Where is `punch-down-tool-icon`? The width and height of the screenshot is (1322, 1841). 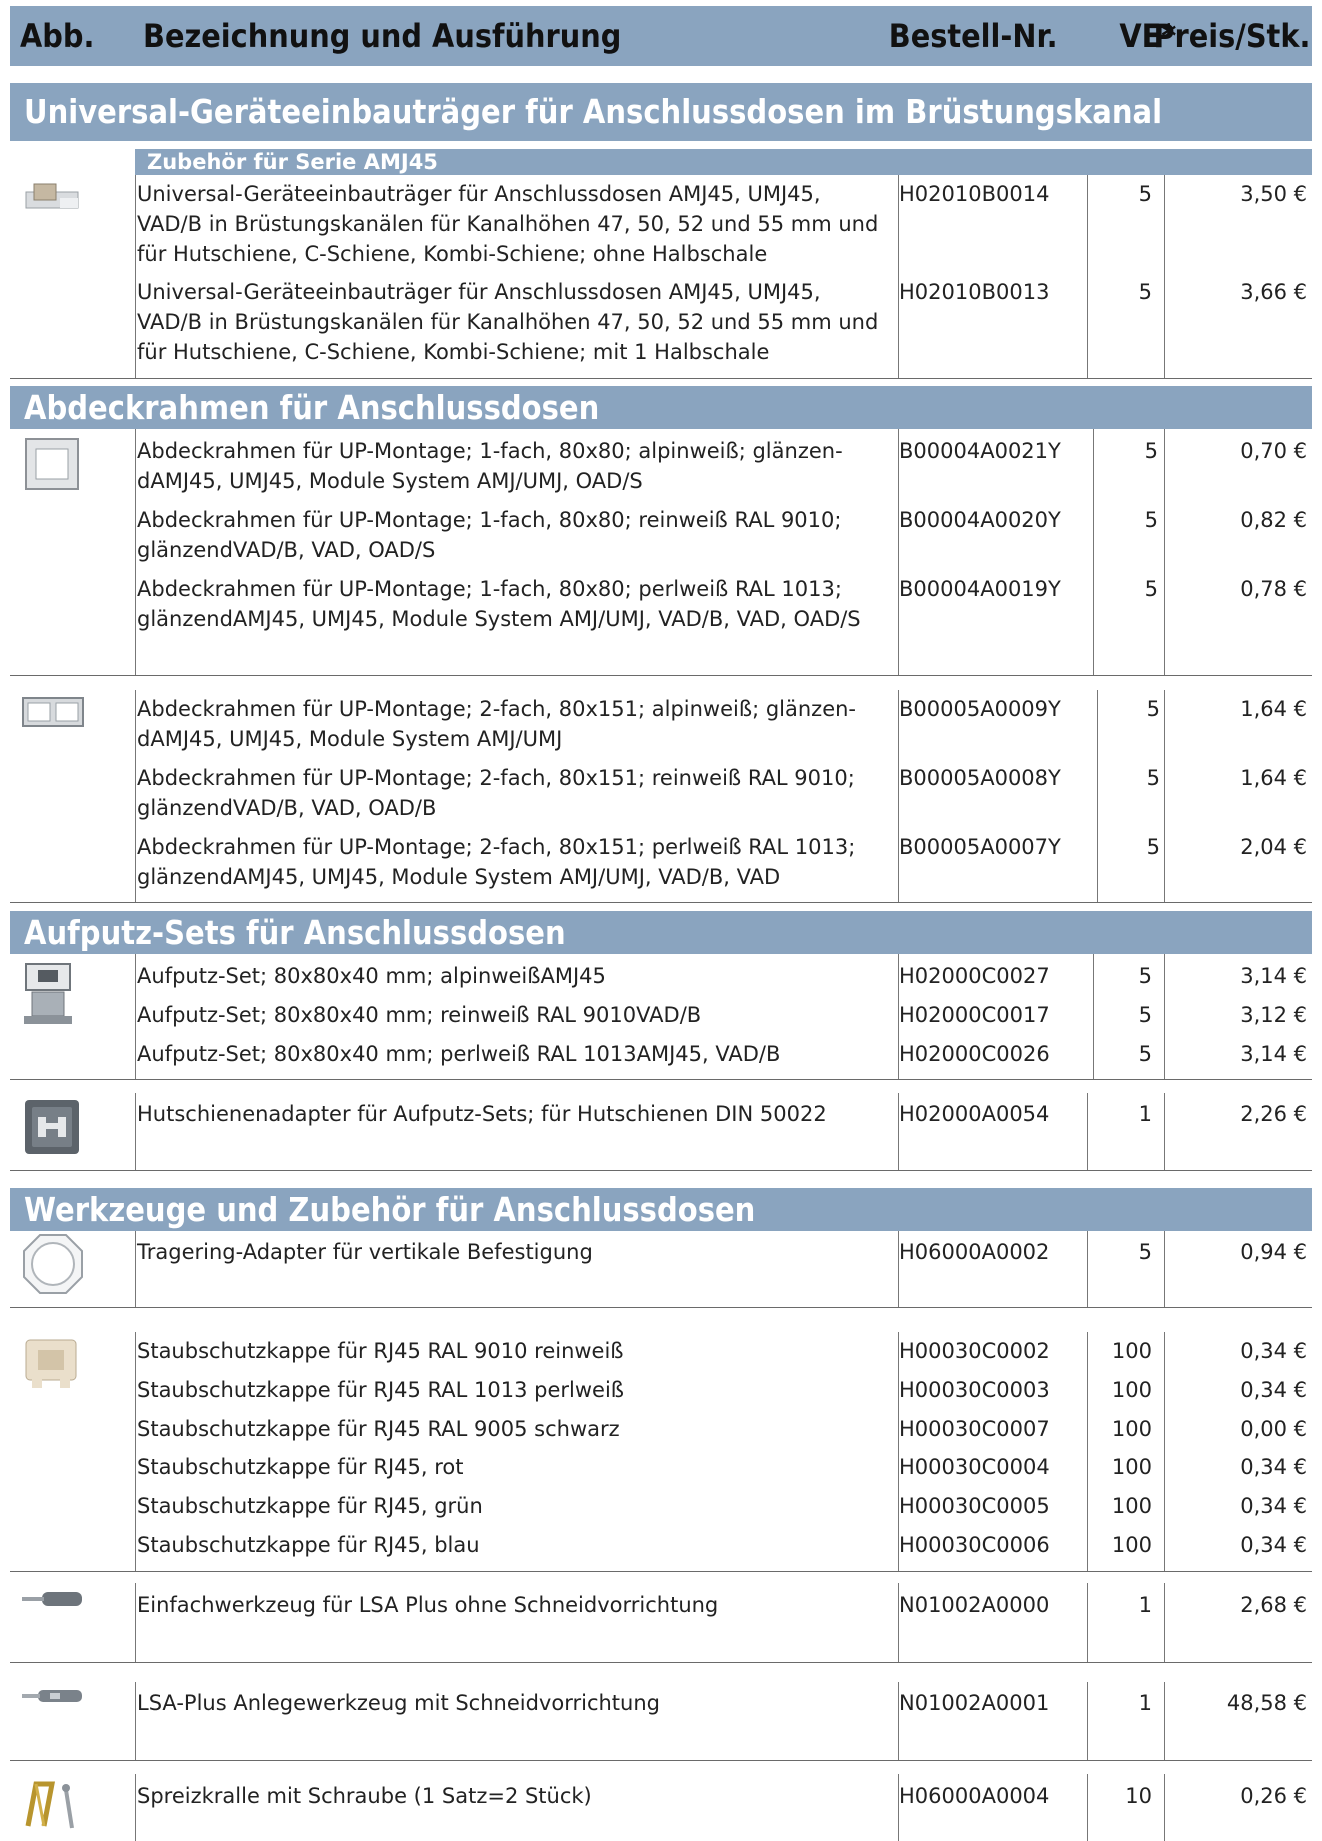
punch-down-tool-icon is located at coordinates (52, 1599).